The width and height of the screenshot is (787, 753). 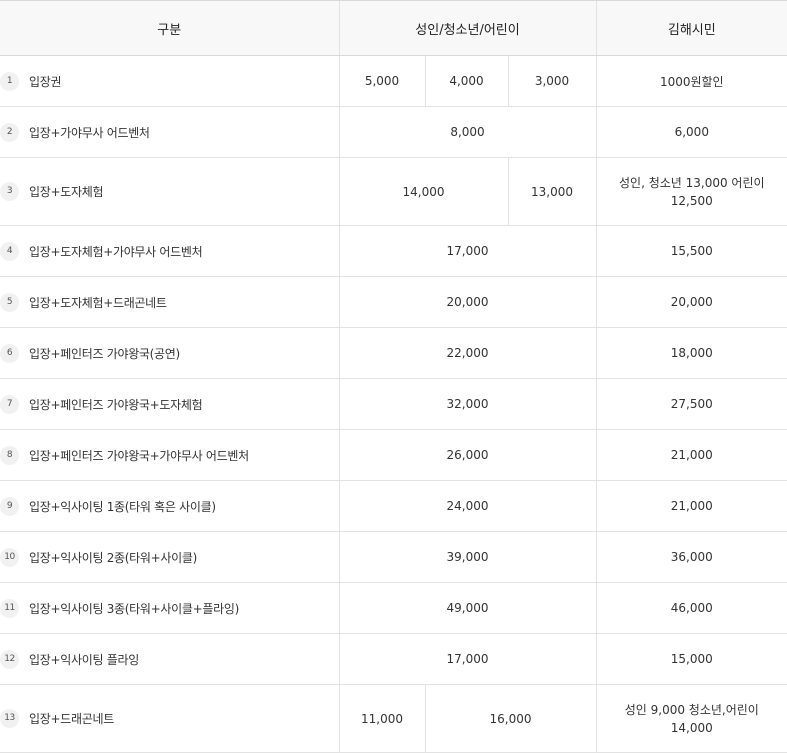 I want to click on item-name: 입장+익사이팅 3종(타워+사이클+플라잉), so click(x=134, y=608).